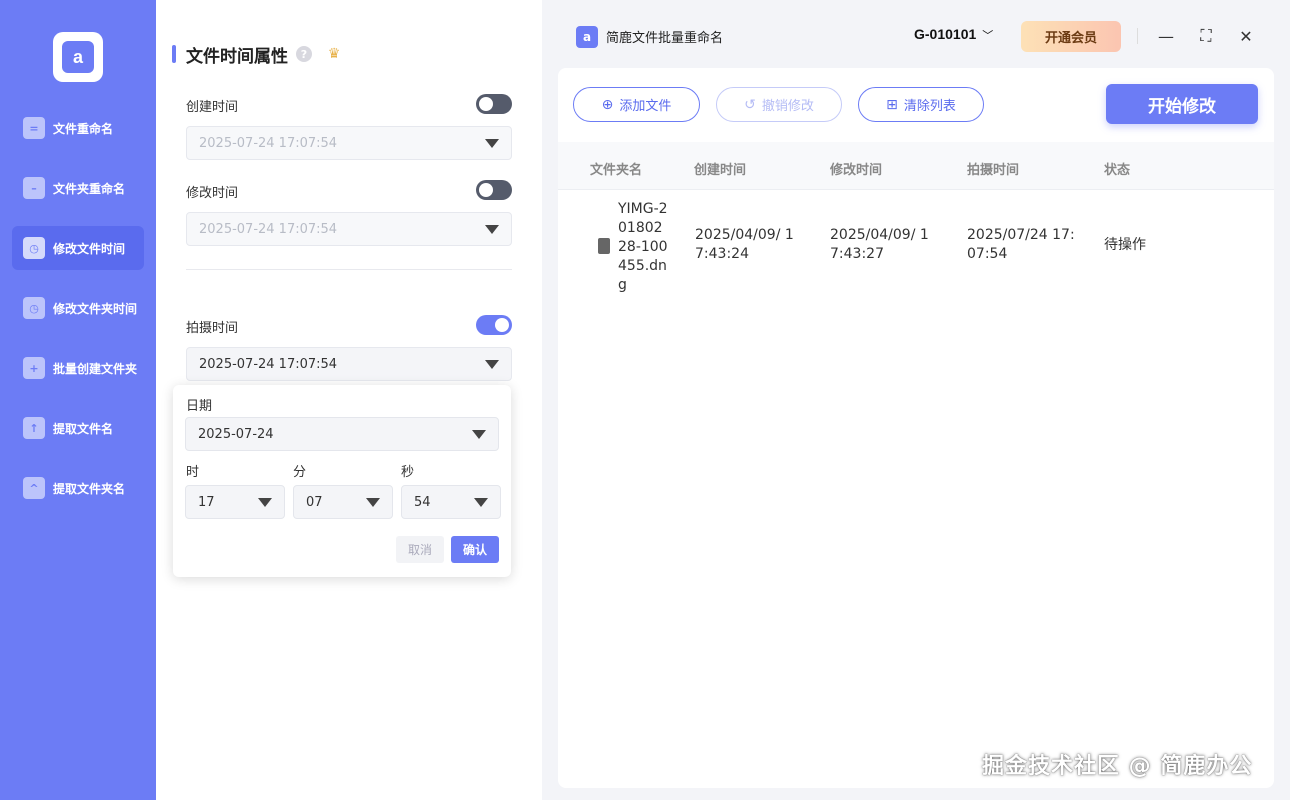  Describe the element at coordinates (494, 104) in the screenshot. I see `created-time-toggle` at that location.